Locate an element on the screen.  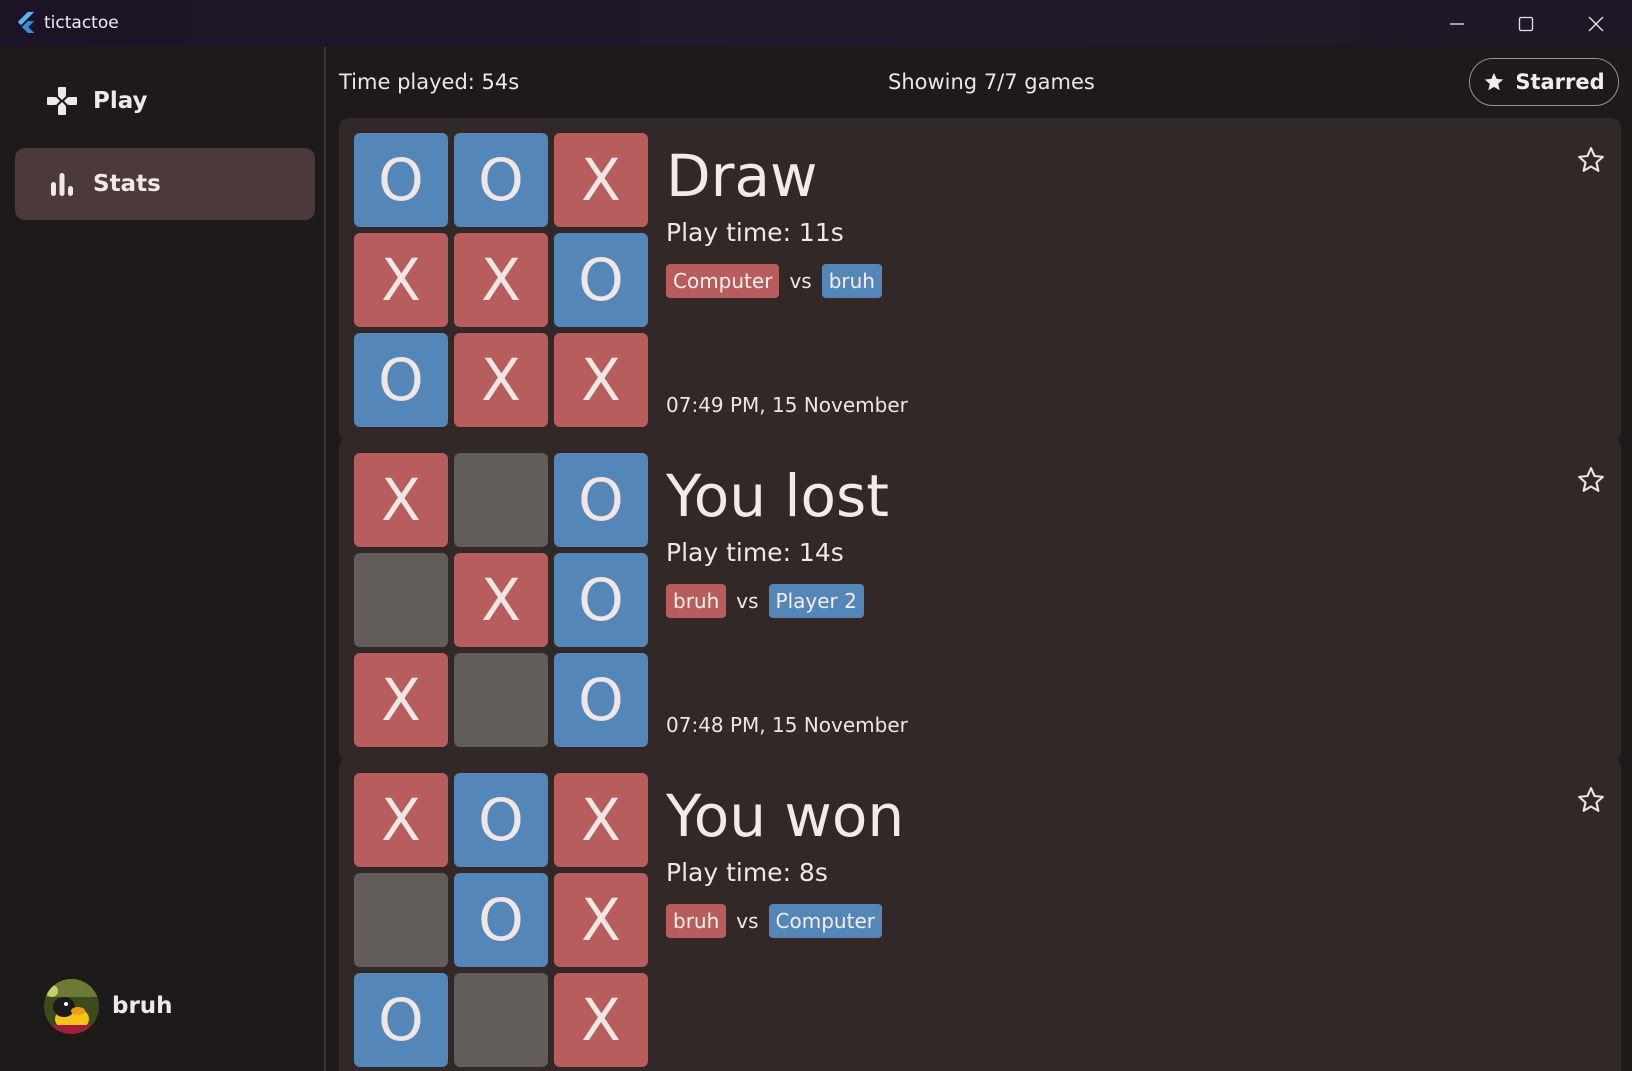
game-date: 07:49 PM, 15 November is located at coordinates (787, 405).